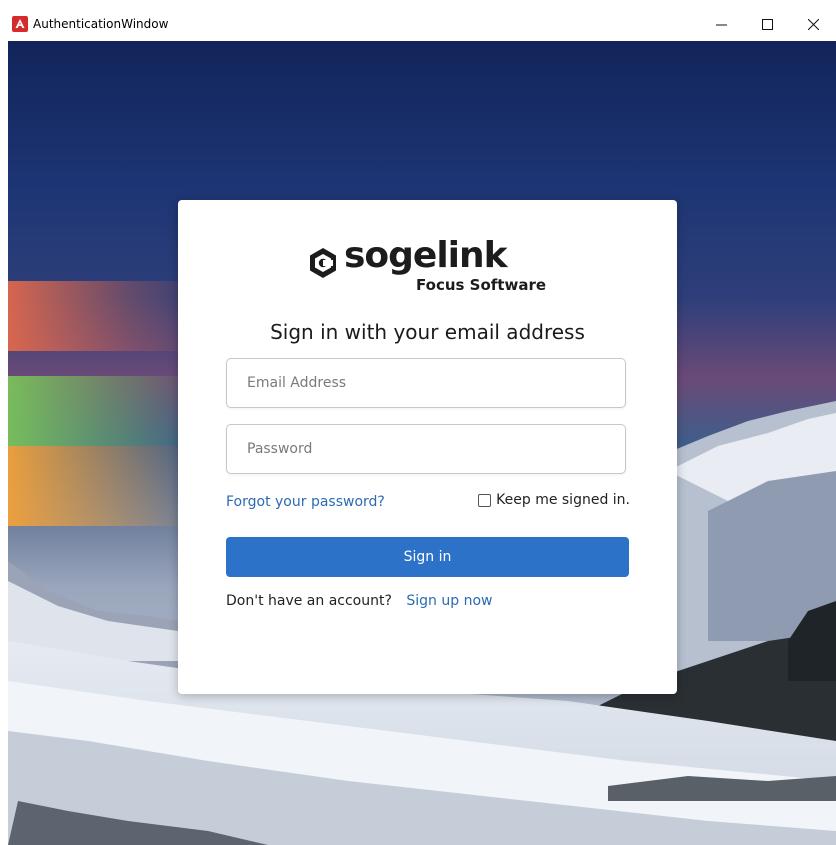 Image resolution: width=836 pixels, height=845 pixels. I want to click on keep-signed-in: Keep me signed in., so click(554, 500).